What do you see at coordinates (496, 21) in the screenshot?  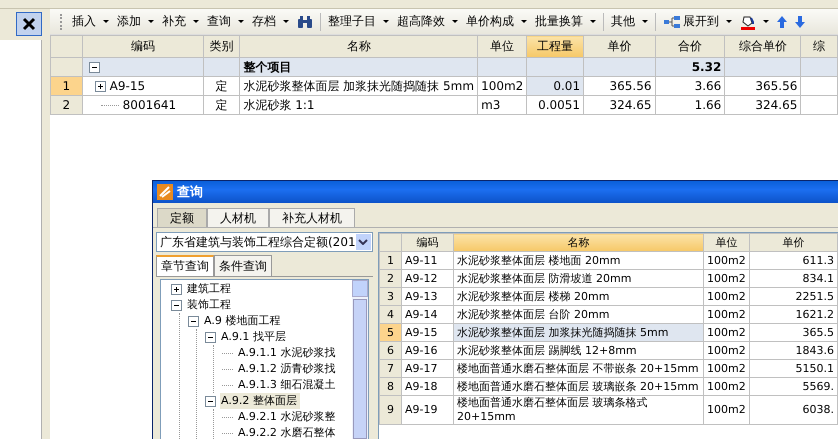 I see `toolbar-menu: 单价构成` at bounding box center [496, 21].